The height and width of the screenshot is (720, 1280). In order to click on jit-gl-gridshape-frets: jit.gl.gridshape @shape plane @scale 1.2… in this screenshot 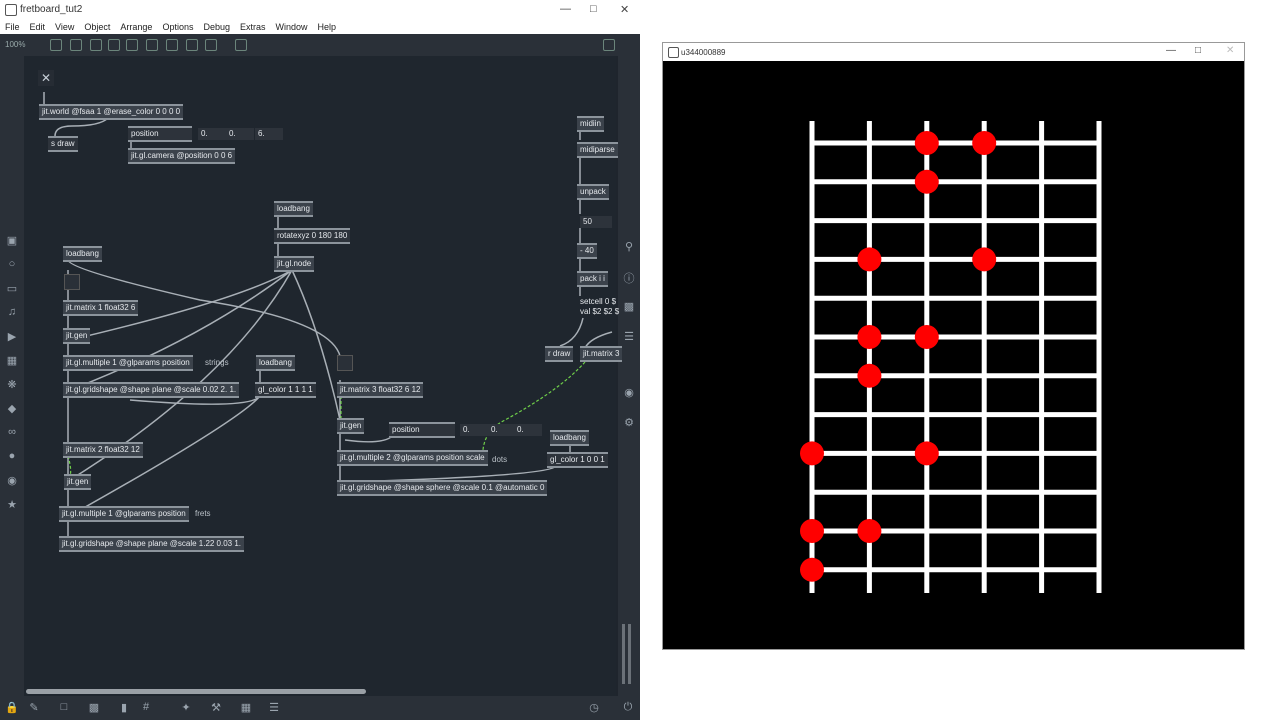, I will do `click(152, 544)`.